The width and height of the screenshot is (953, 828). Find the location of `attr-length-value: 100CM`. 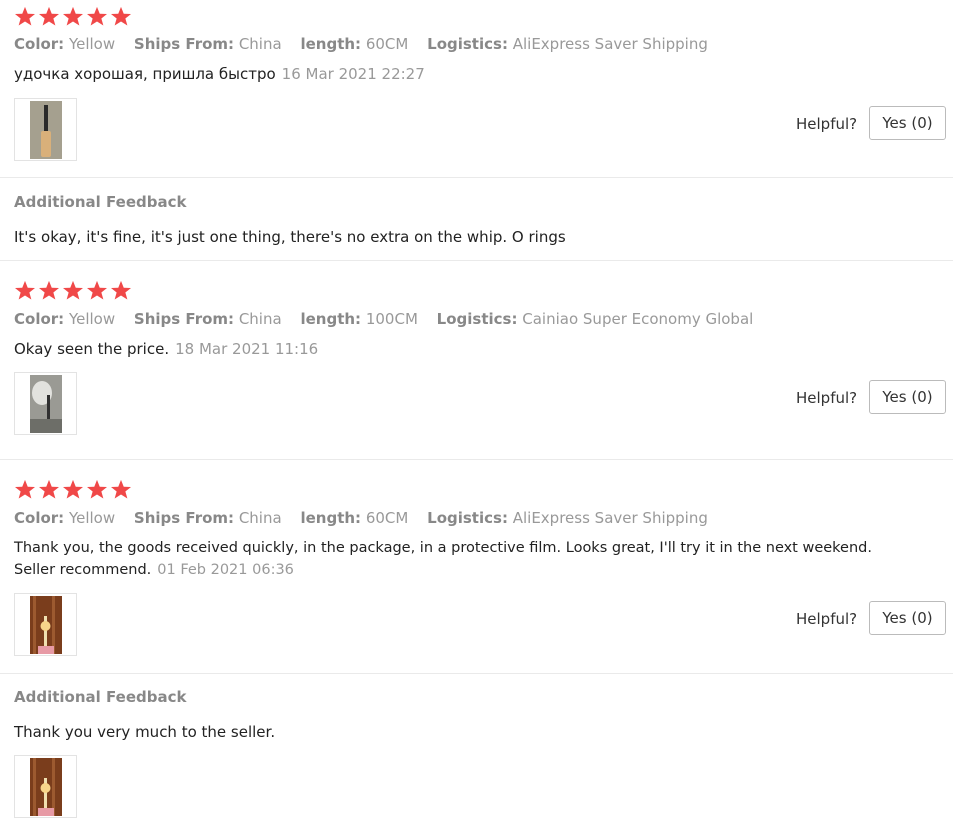

attr-length-value: 100CM is located at coordinates (391, 319).